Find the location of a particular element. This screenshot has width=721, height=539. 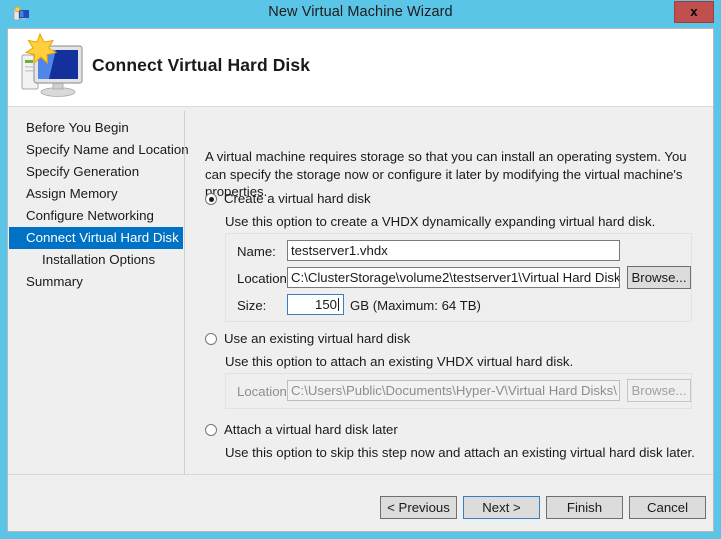

radio-icon-attach-later is located at coordinates (211, 430).